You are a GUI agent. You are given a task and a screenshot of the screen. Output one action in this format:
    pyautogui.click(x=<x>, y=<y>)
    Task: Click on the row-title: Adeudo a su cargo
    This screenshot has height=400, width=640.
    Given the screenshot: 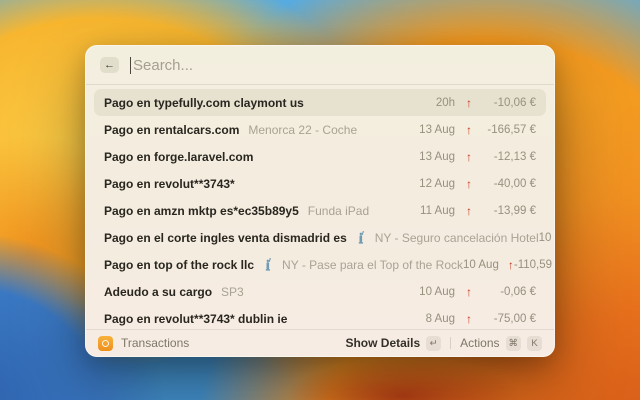 What is the action you would take?
    pyautogui.click(x=158, y=291)
    